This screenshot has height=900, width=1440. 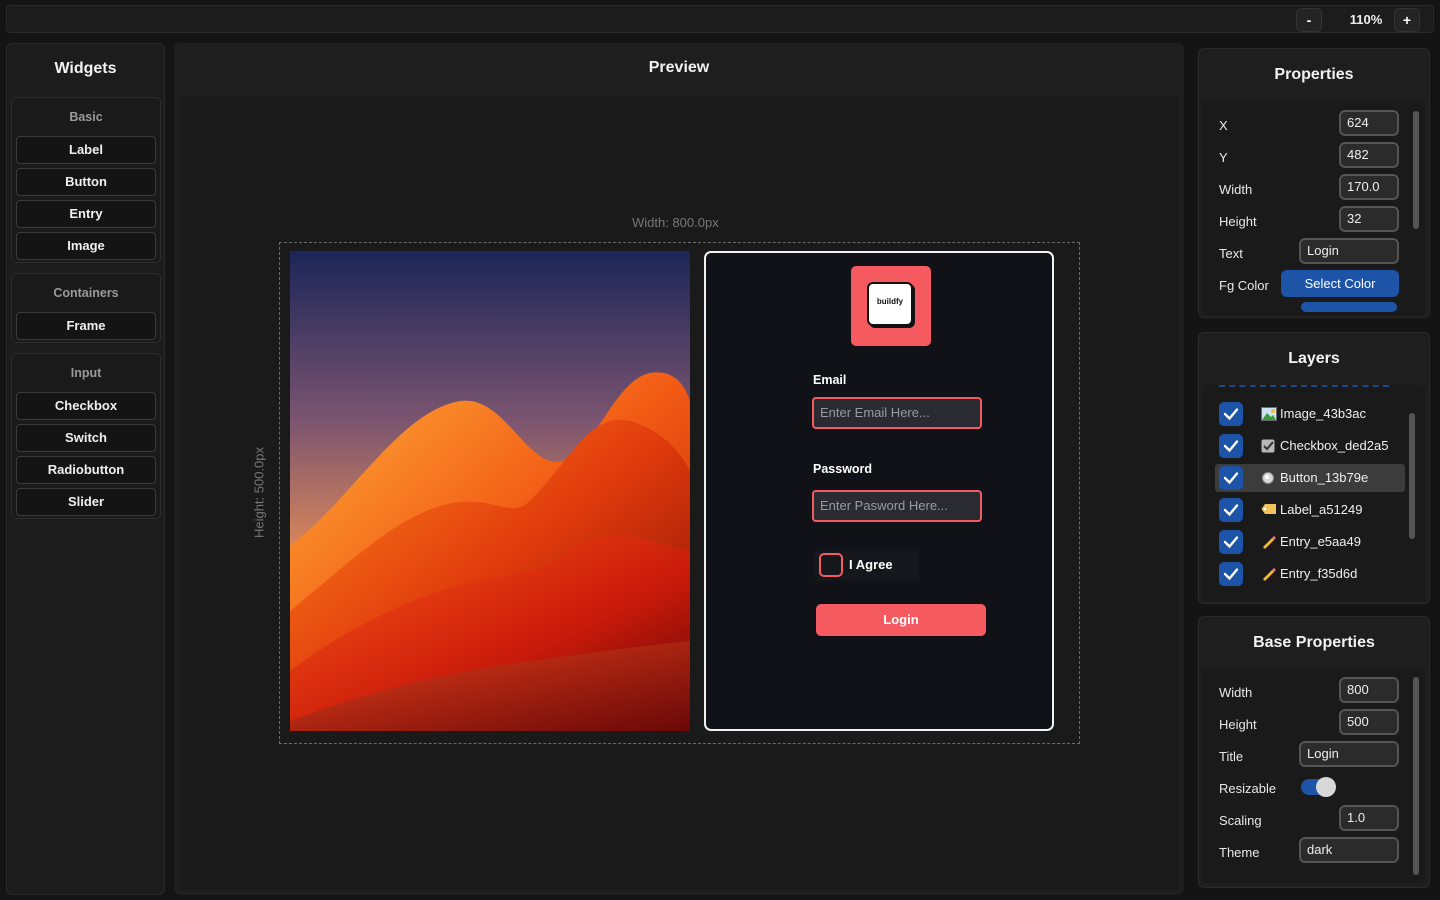 What do you see at coordinates (1236, 189) in the screenshot?
I see `width-label: Width` at bounding box center [1236, 189].